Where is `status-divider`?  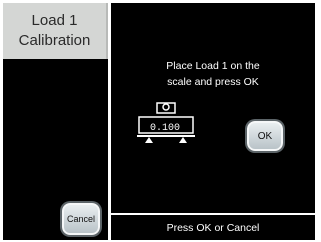 status-divider is located at coordinates (213, 214).